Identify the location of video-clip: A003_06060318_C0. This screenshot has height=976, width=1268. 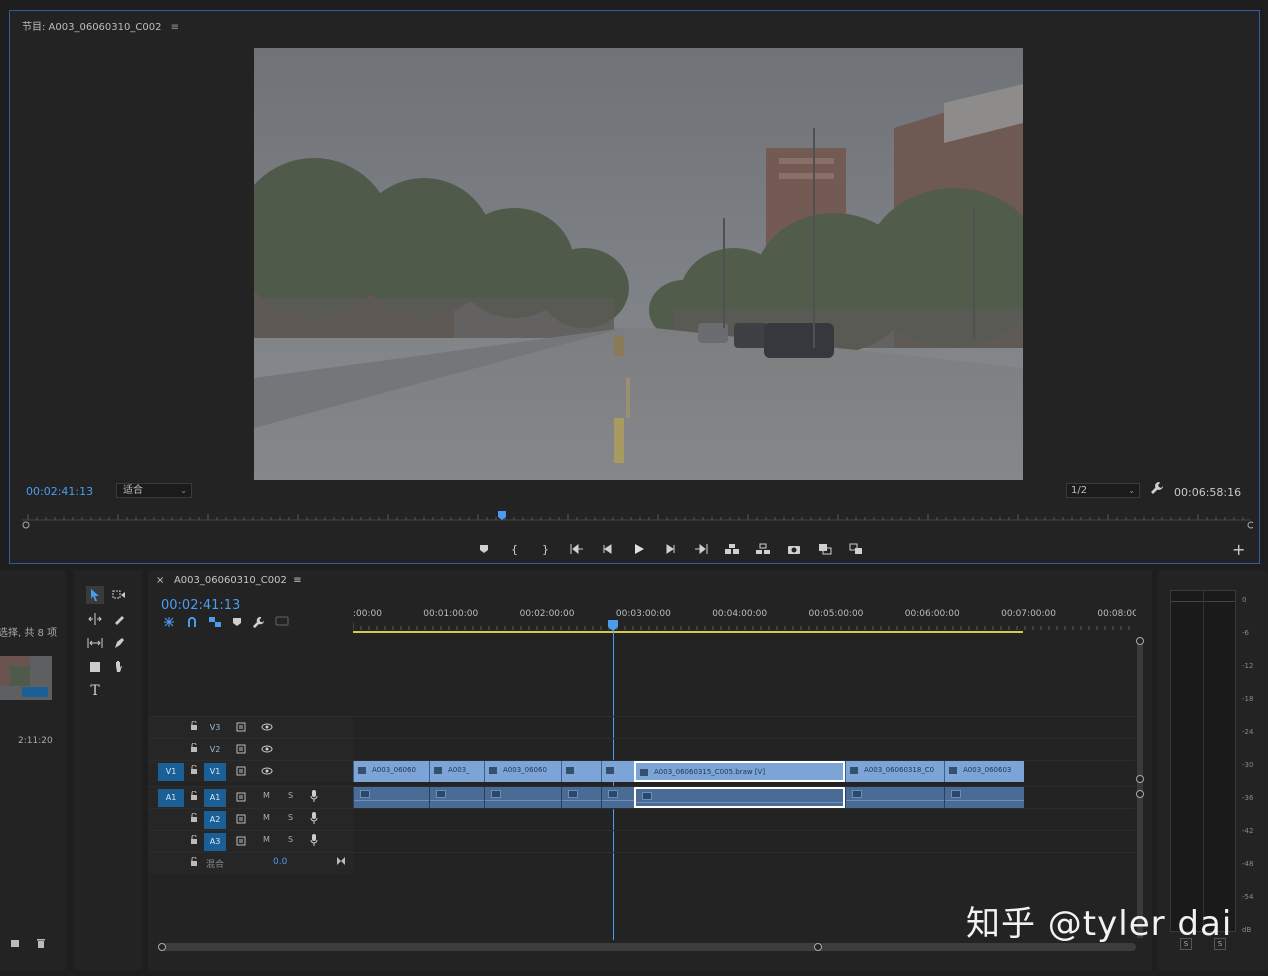
(894, 771).